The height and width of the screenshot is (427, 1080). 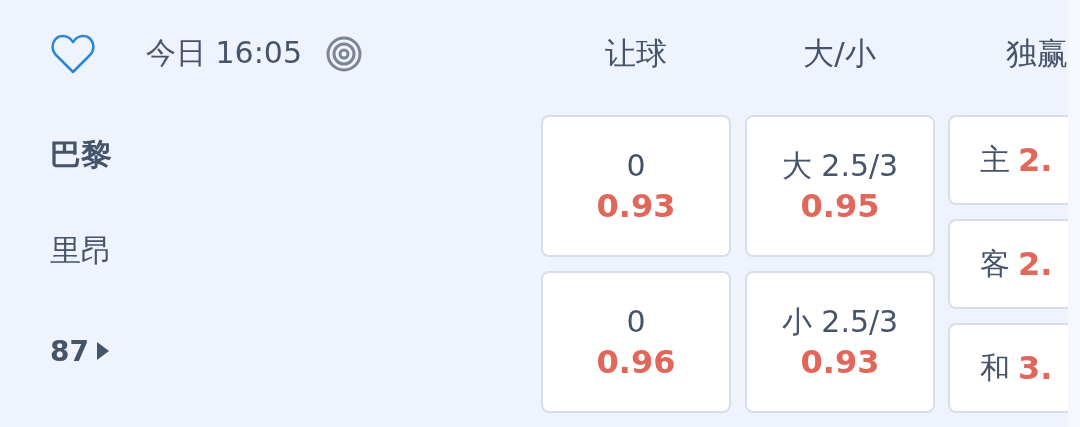 I want to click on odds-button: 和 3., so click(x=1008, y=368).